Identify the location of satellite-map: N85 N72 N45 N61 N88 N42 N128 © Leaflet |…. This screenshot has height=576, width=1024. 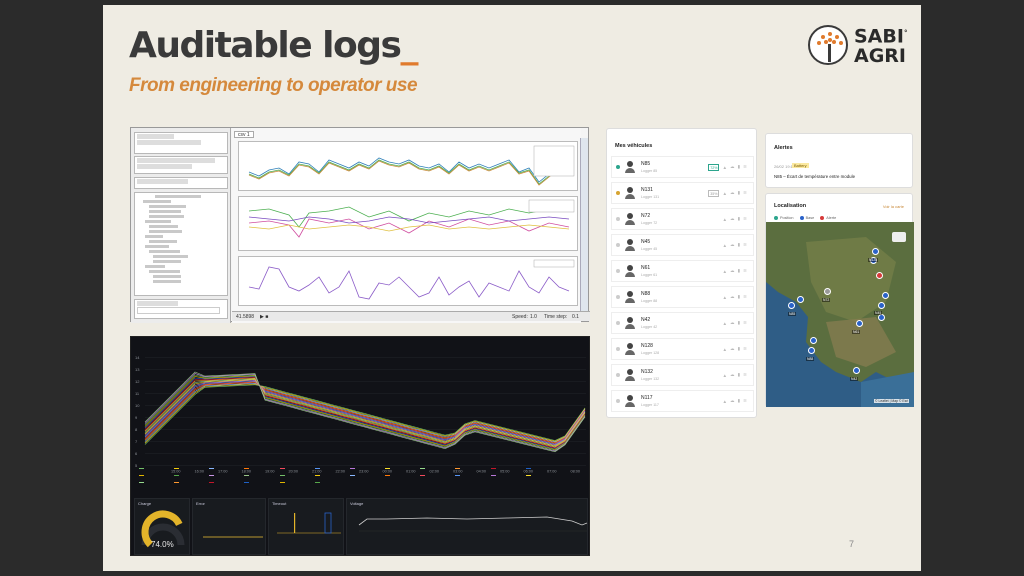
(840, 314).